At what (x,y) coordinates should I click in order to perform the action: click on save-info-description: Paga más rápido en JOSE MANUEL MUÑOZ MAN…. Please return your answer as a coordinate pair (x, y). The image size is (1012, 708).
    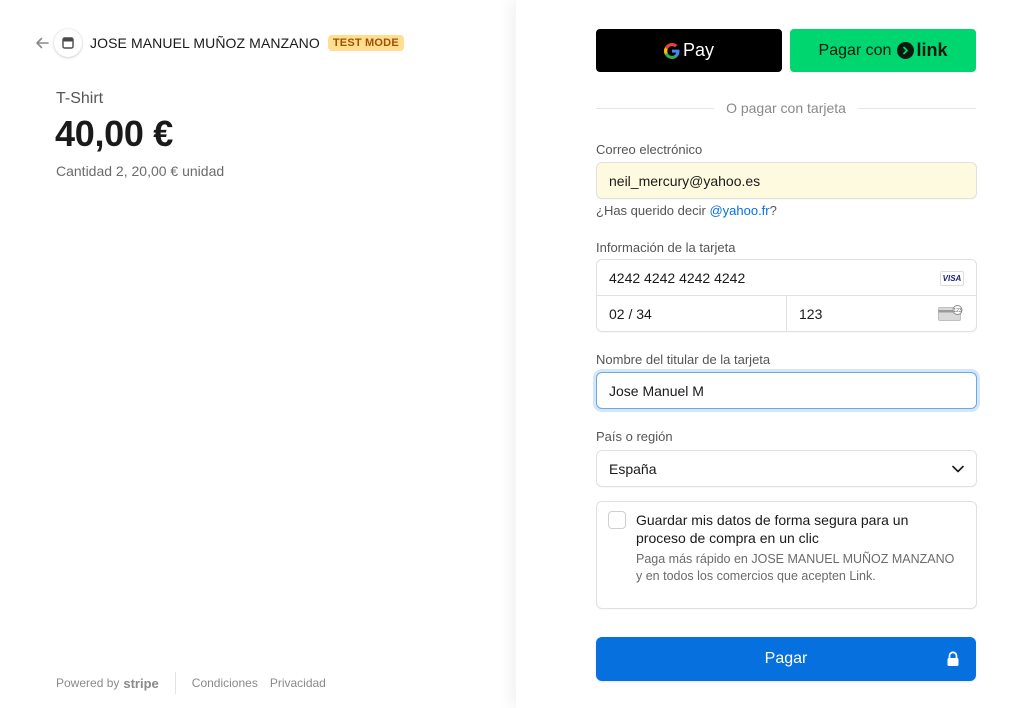
    Looking at the image, I should click on (795, 567).